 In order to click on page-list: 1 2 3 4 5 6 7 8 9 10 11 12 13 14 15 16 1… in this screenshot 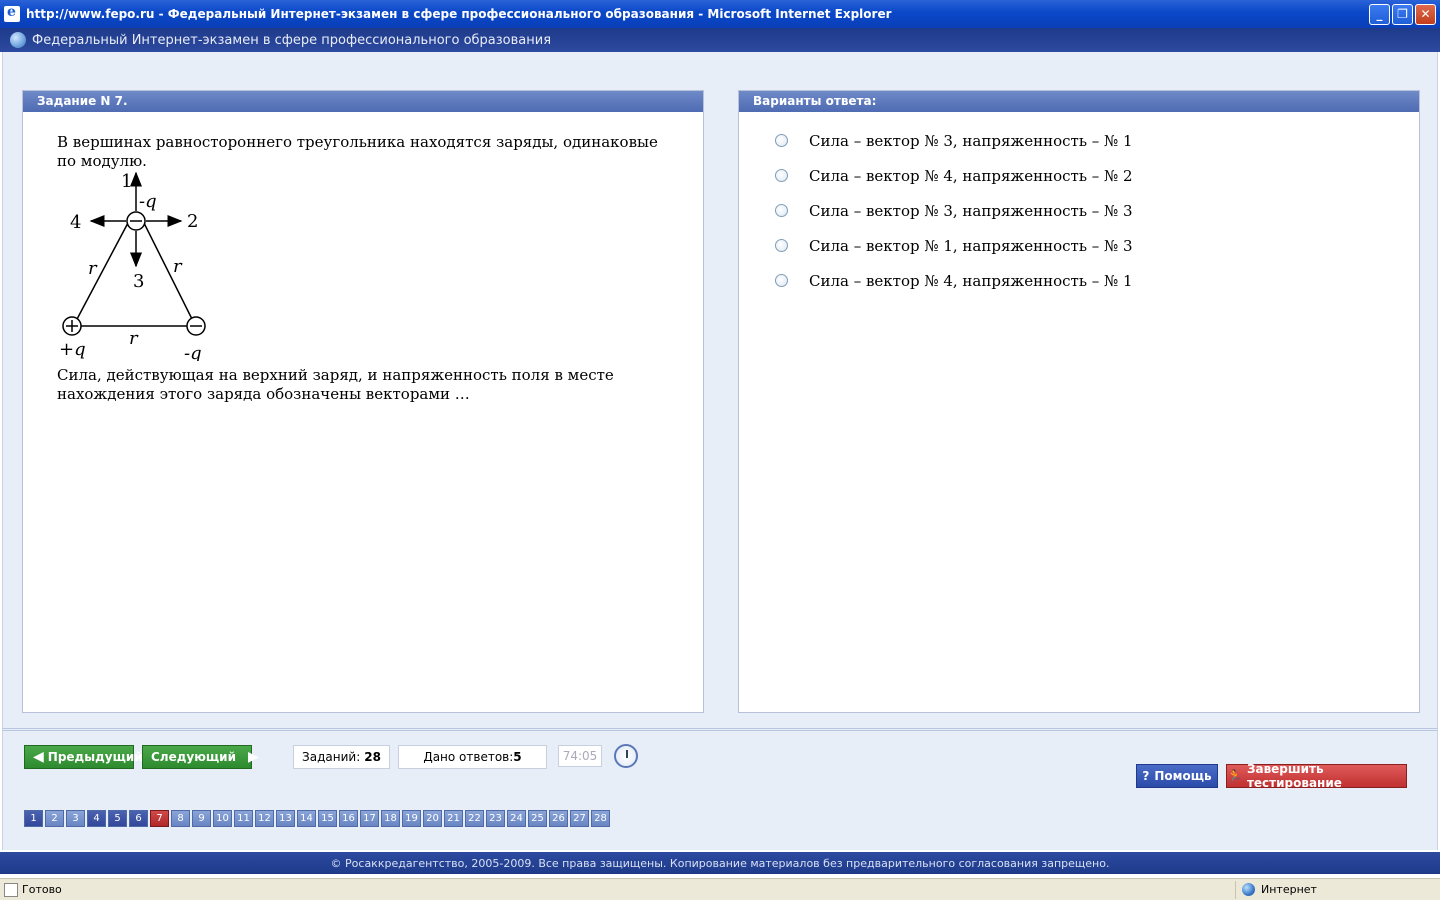, I will do `click(318, 818)`.